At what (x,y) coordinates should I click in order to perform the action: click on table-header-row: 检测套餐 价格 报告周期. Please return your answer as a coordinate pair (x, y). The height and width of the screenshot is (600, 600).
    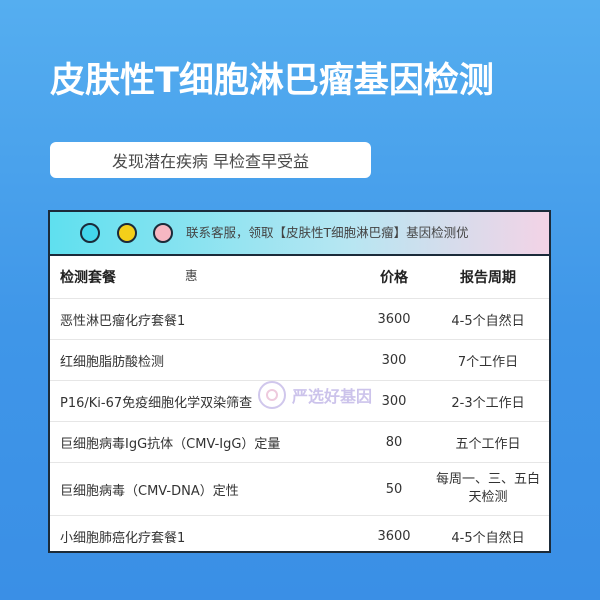
    Looking at the image, I should click on (299, 277).